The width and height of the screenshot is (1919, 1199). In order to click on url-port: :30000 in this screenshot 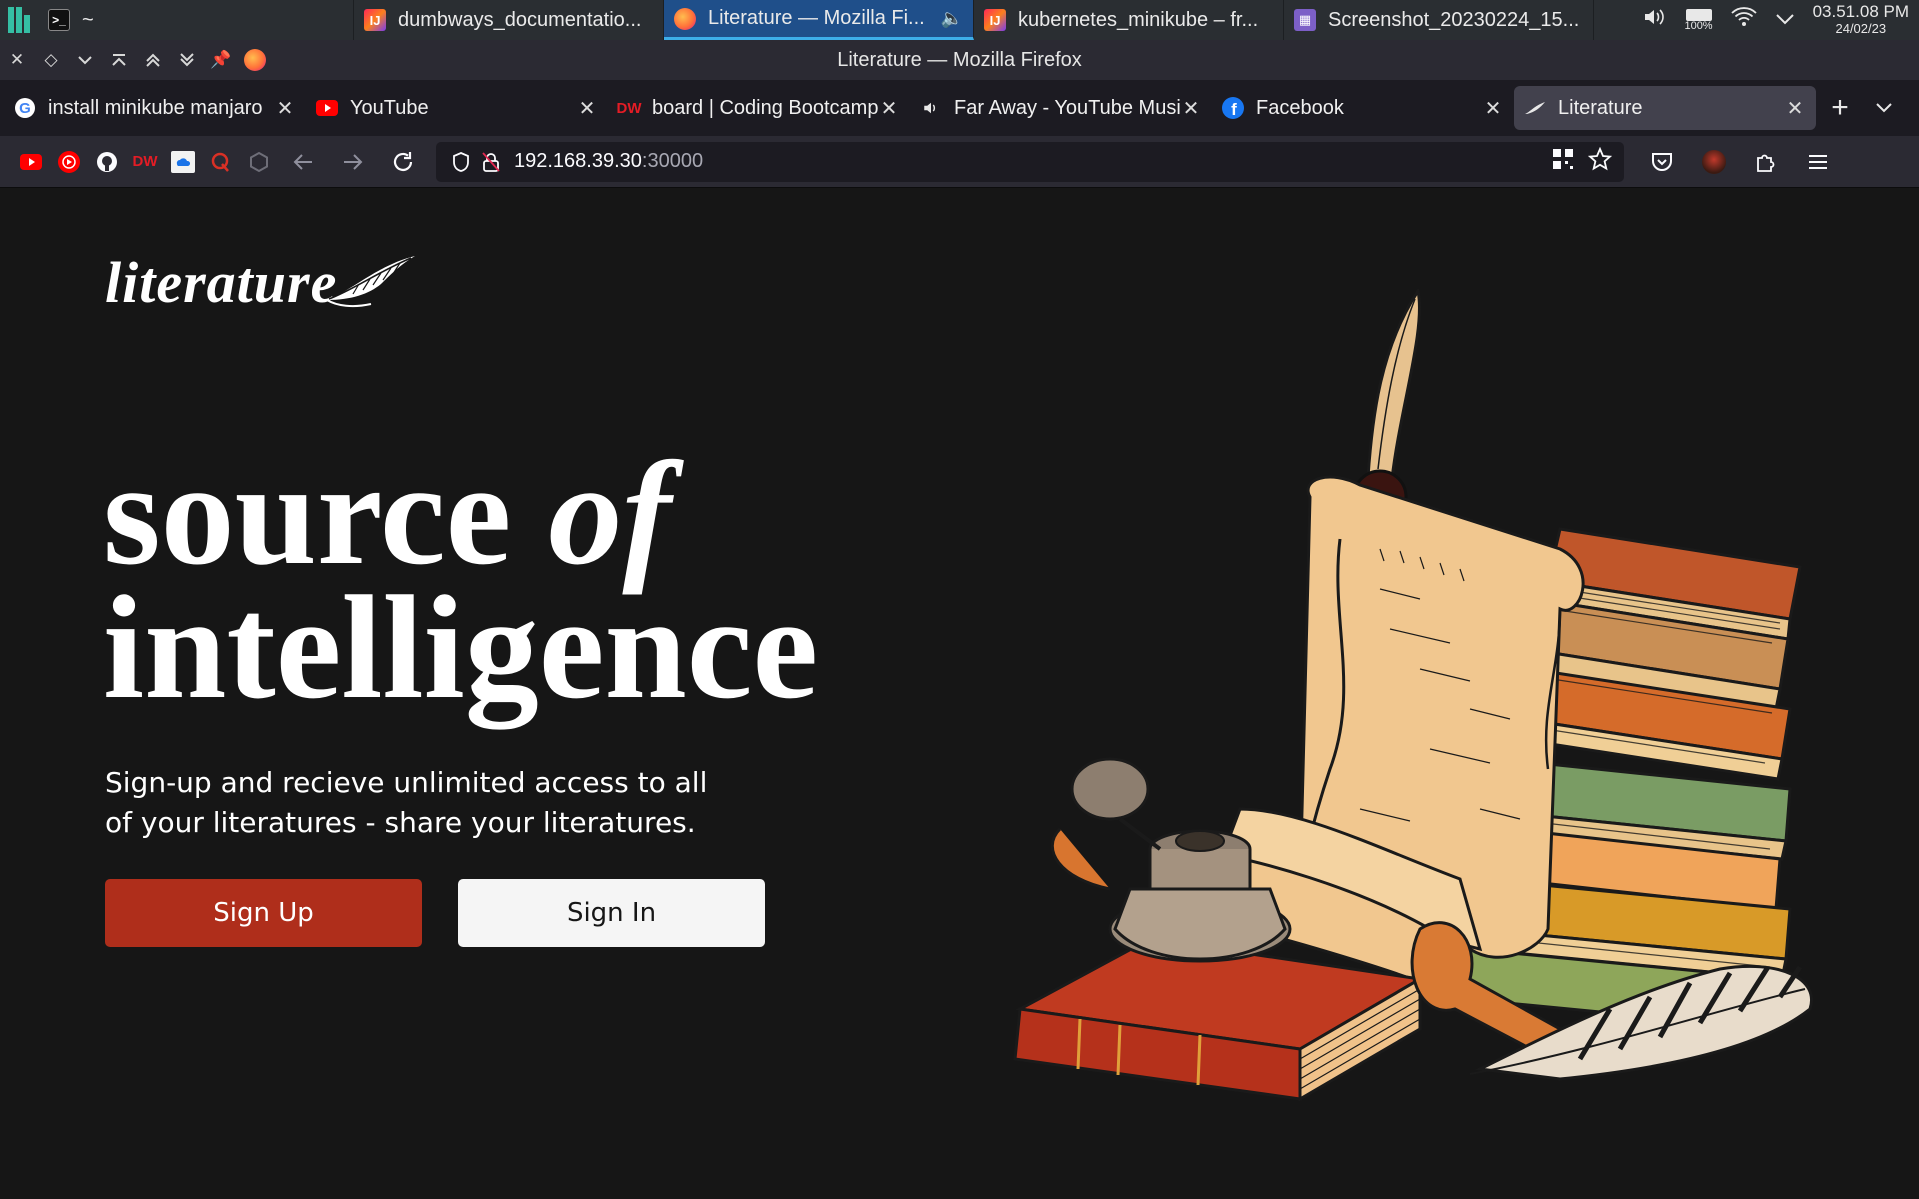, I will do `click(672, 161)`.